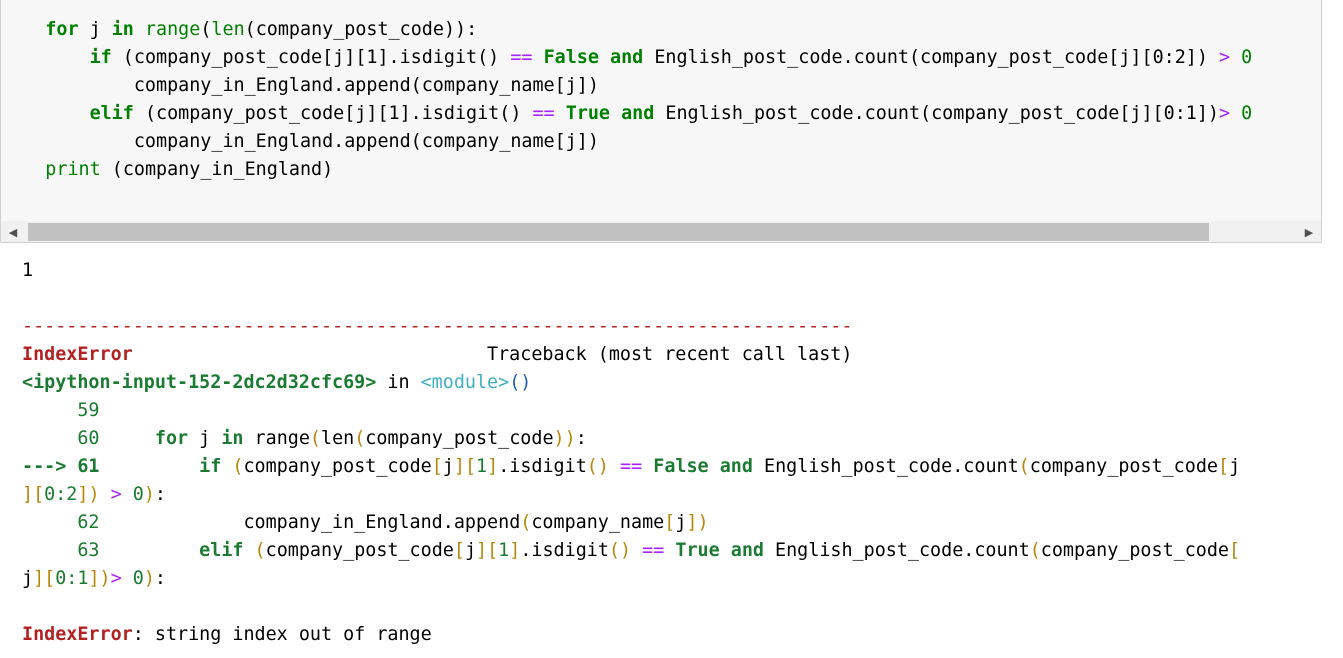 This screenshot has height=658, width=1343. What do you see at coordinates (271, 522) in the screenshot?
I see `code-token: company_in_England` at bounding box center [271, 522].